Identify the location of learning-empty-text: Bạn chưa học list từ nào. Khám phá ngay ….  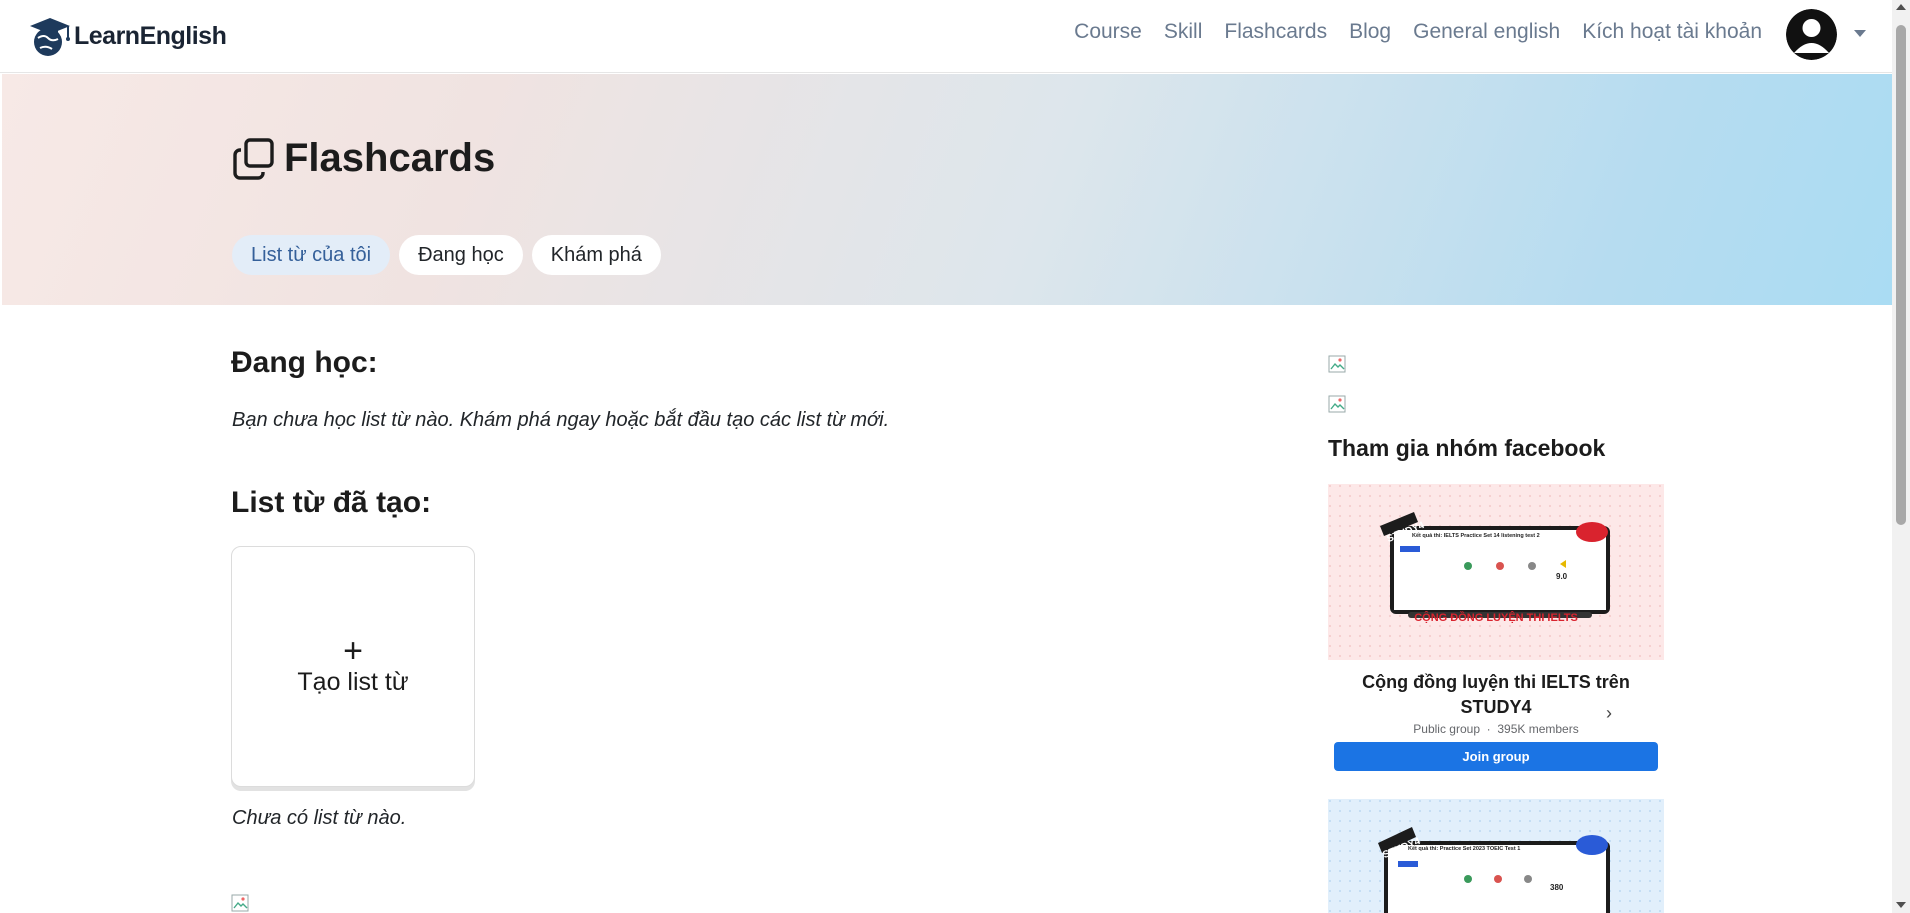
(561, 420).